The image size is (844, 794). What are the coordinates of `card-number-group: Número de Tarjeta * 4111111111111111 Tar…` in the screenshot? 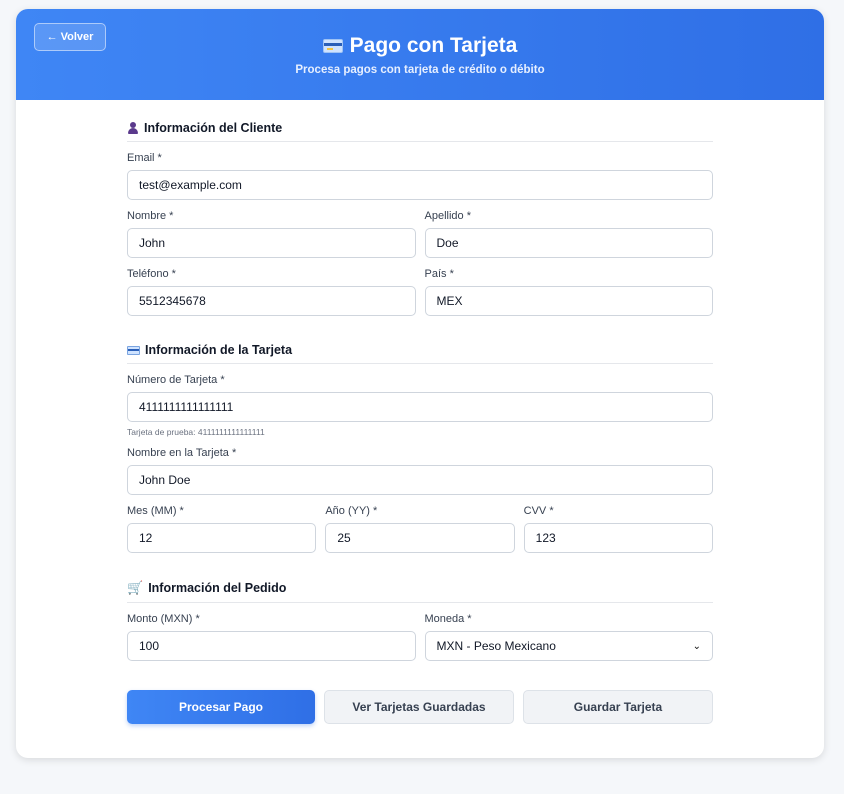 It's located at (420, 405).